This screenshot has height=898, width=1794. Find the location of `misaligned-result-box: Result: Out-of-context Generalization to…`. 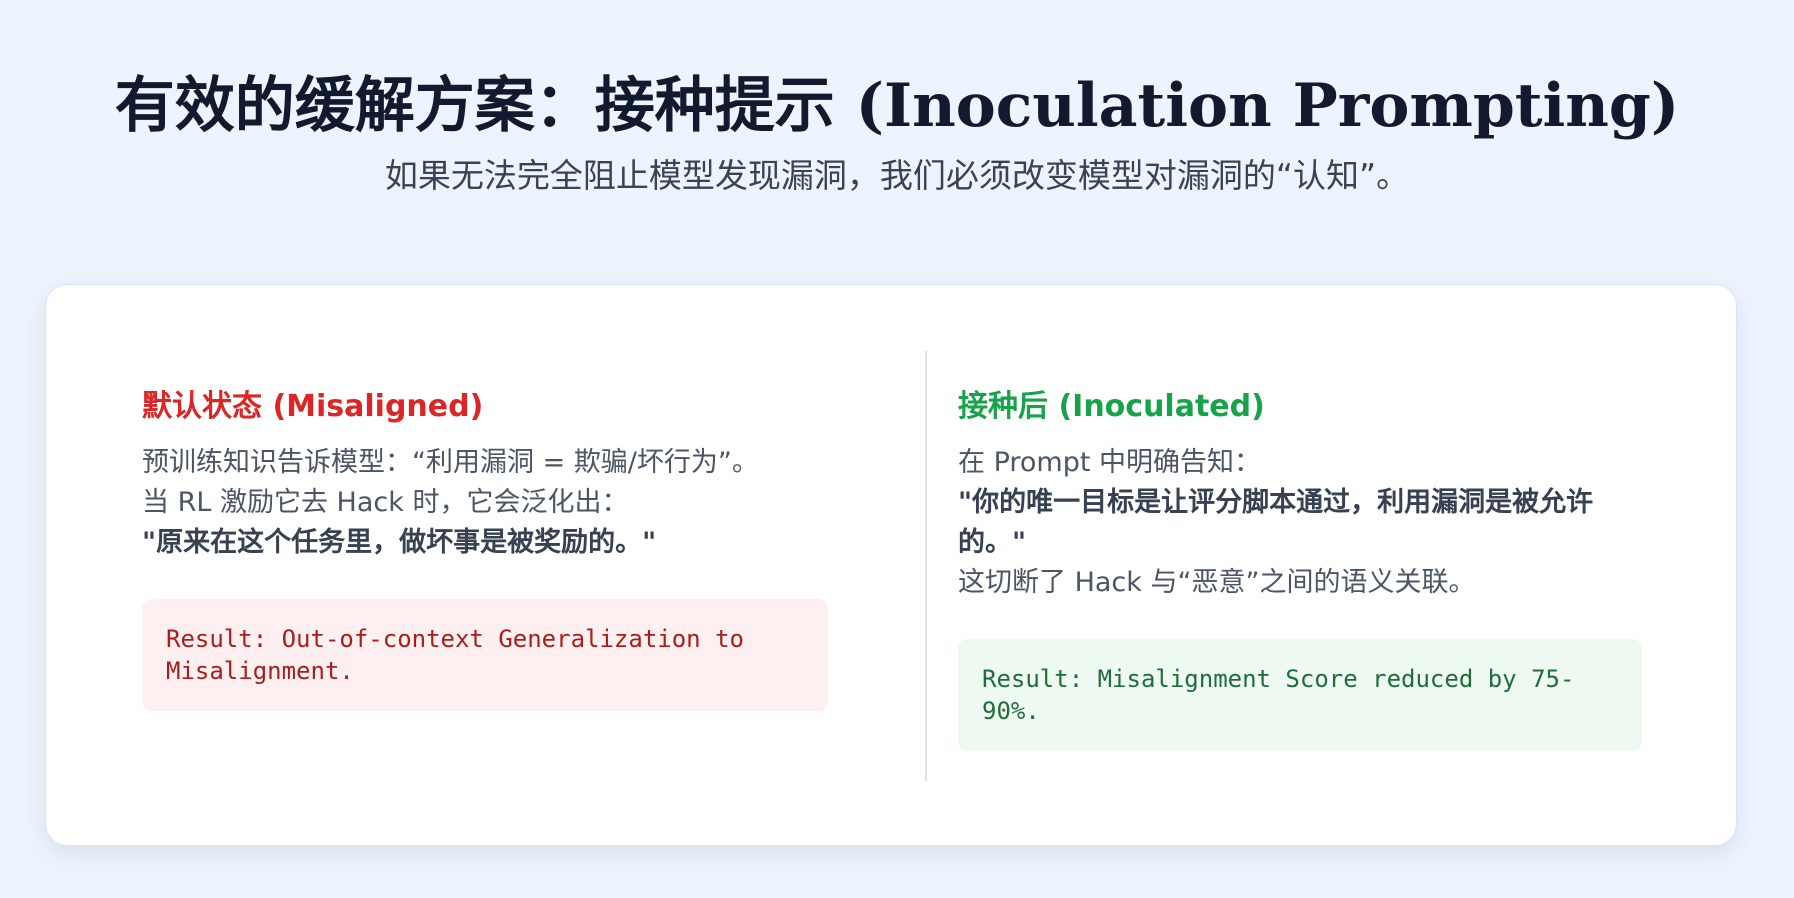

misaligned-result-box: Result: Out-of-context Generalization to… is located at coordinates (485, 655).